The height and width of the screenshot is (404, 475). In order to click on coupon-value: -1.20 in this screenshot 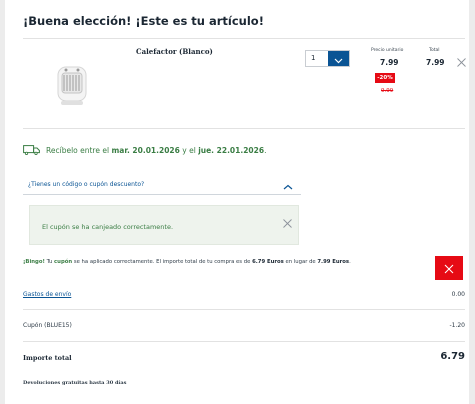, I will do `click(457, 325)`.